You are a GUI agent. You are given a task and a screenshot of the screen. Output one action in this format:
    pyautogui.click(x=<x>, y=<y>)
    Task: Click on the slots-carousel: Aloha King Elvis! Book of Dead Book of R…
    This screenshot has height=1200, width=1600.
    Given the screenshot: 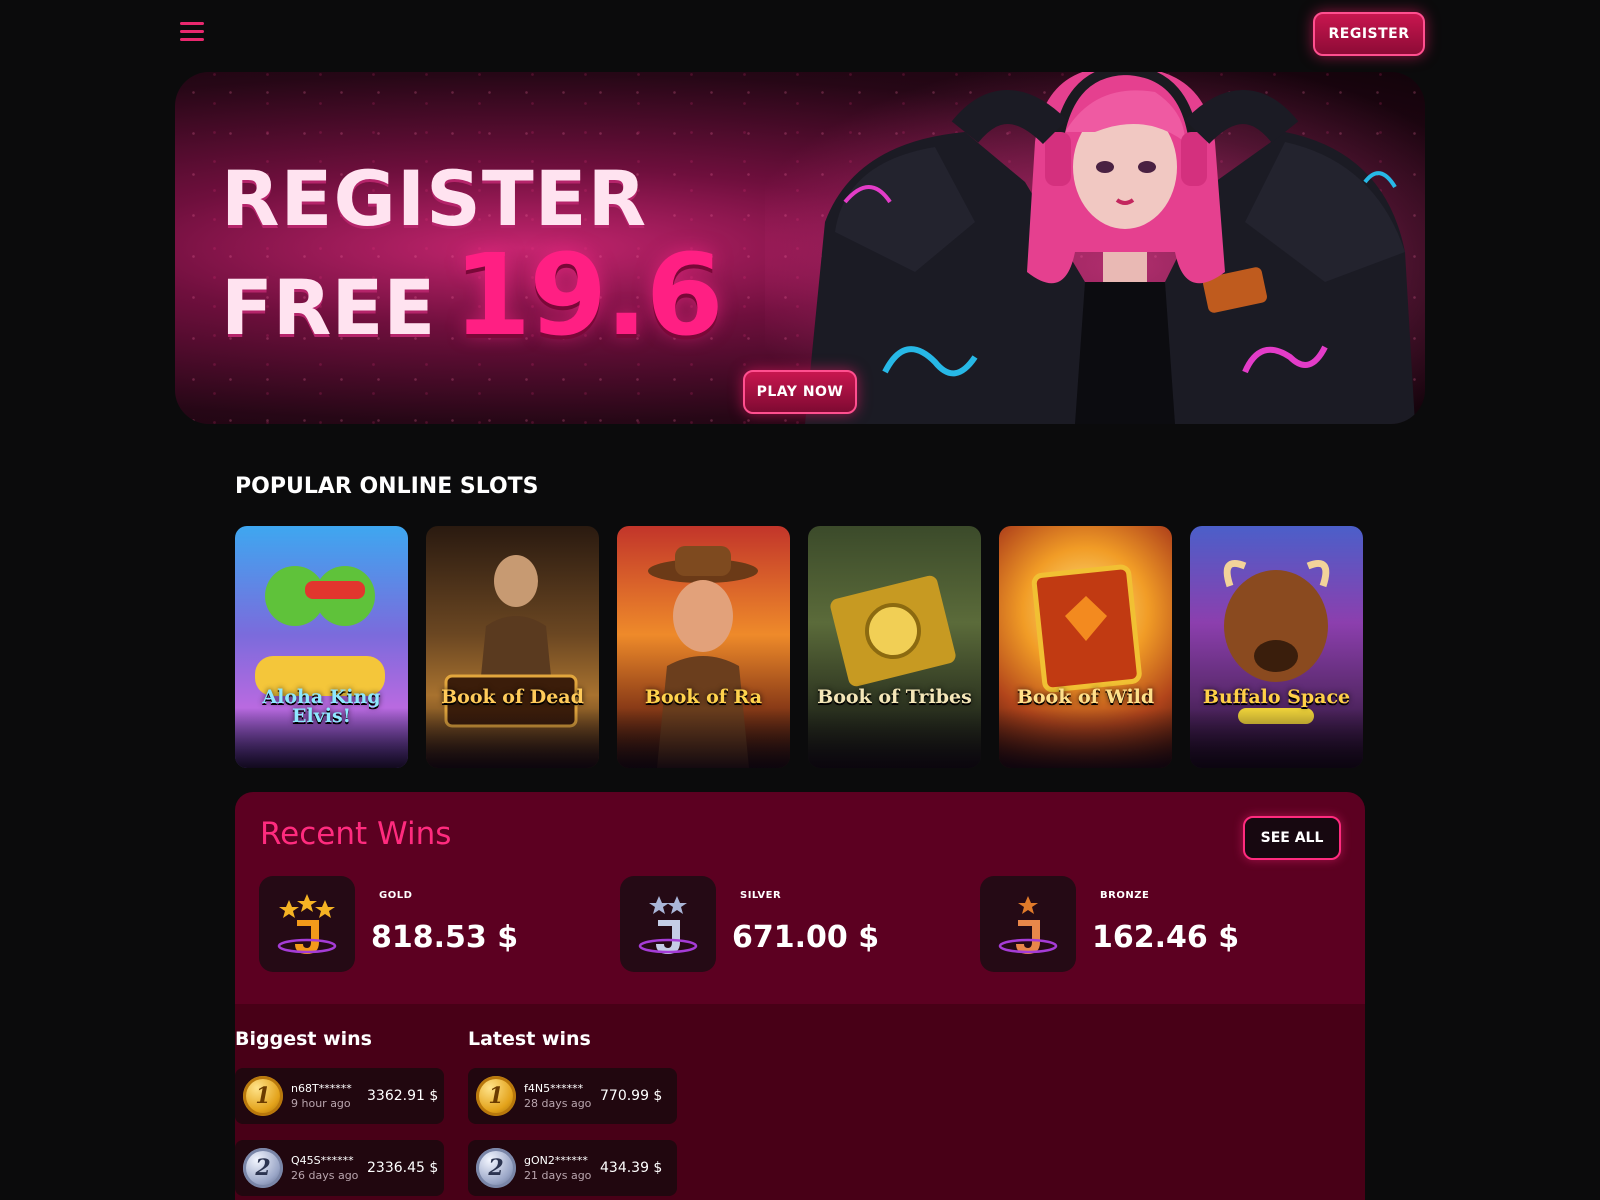 What is the action you would take?
    pyautogui.click(x=799, y=647)
    